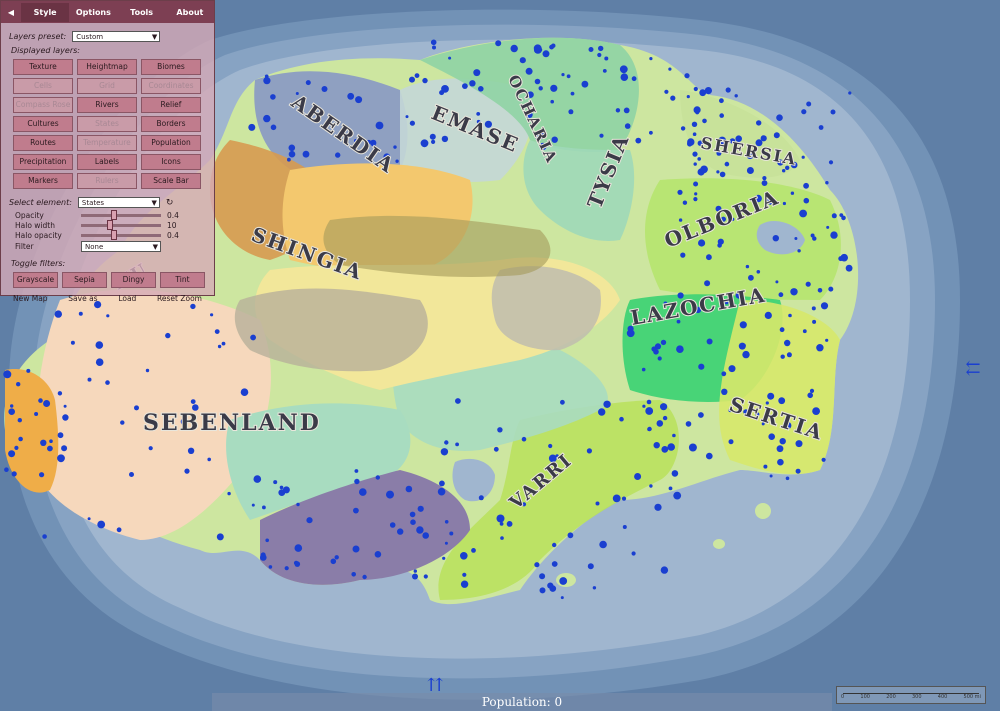 This screenshot has width=1000, height=711. I want to click on collapse-panel-icon: ◀, so click(11, 12).